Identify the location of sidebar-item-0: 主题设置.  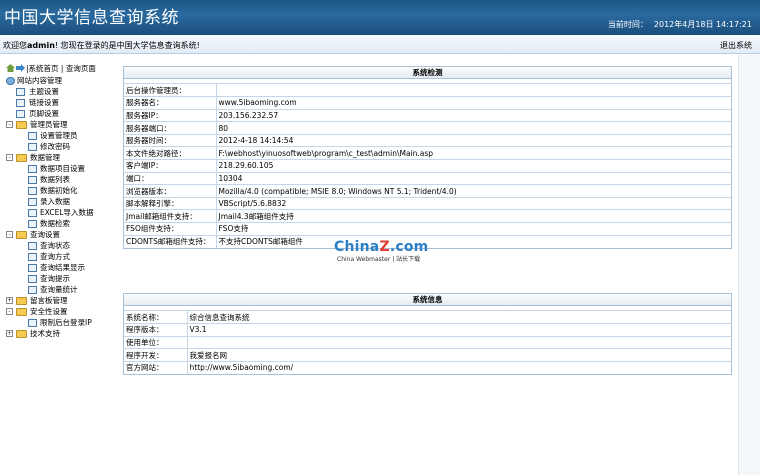
(55, 91).